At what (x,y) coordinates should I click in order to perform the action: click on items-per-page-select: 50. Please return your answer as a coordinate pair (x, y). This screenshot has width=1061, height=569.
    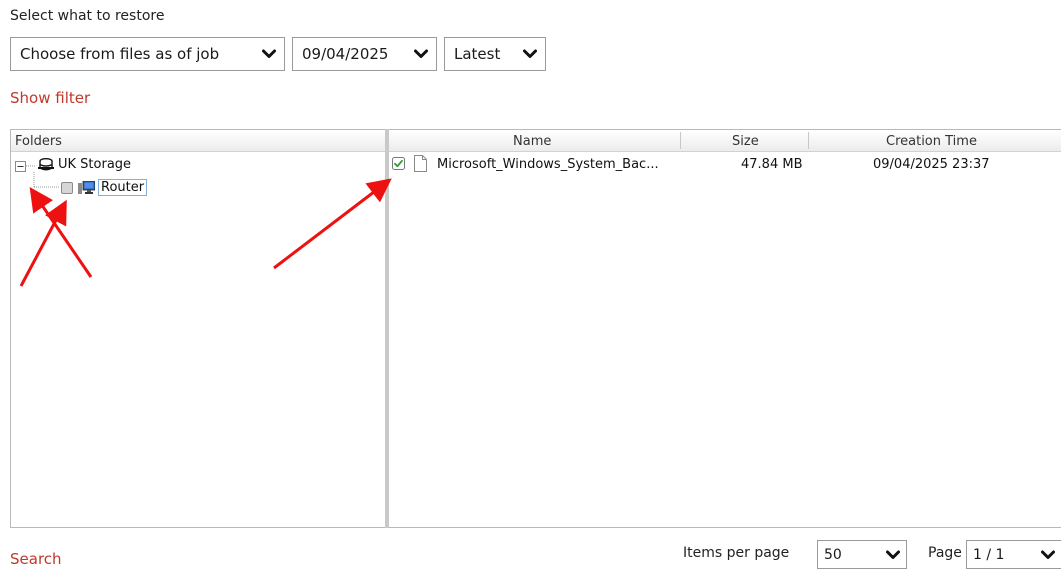
    Looking at the image, I should click on (862, 554).